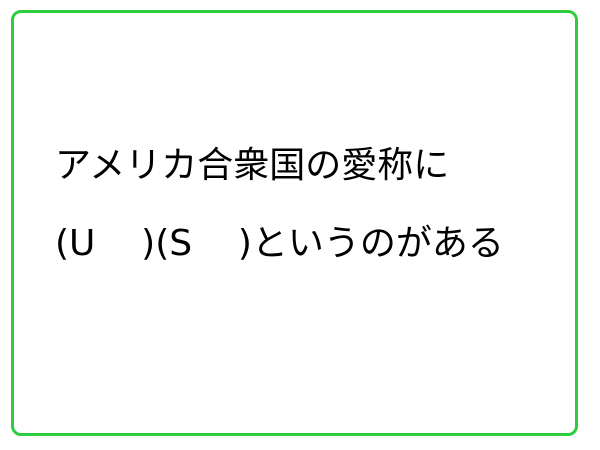  Describe the element at coordinates (279, 243) in the screenshot. I see `question-line-2: (U )(S )というのがある` at that location.